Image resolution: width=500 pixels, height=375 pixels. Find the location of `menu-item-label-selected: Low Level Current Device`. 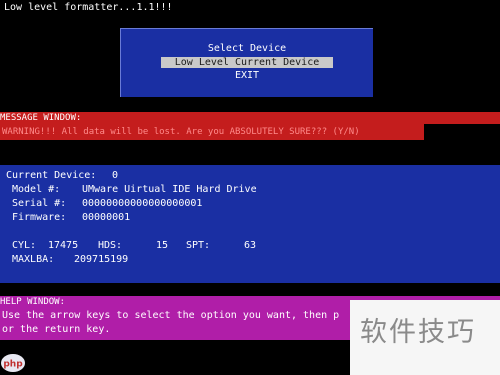

menu-item-label-selected: Low Level Current Device is located at coordinates (247, 62).